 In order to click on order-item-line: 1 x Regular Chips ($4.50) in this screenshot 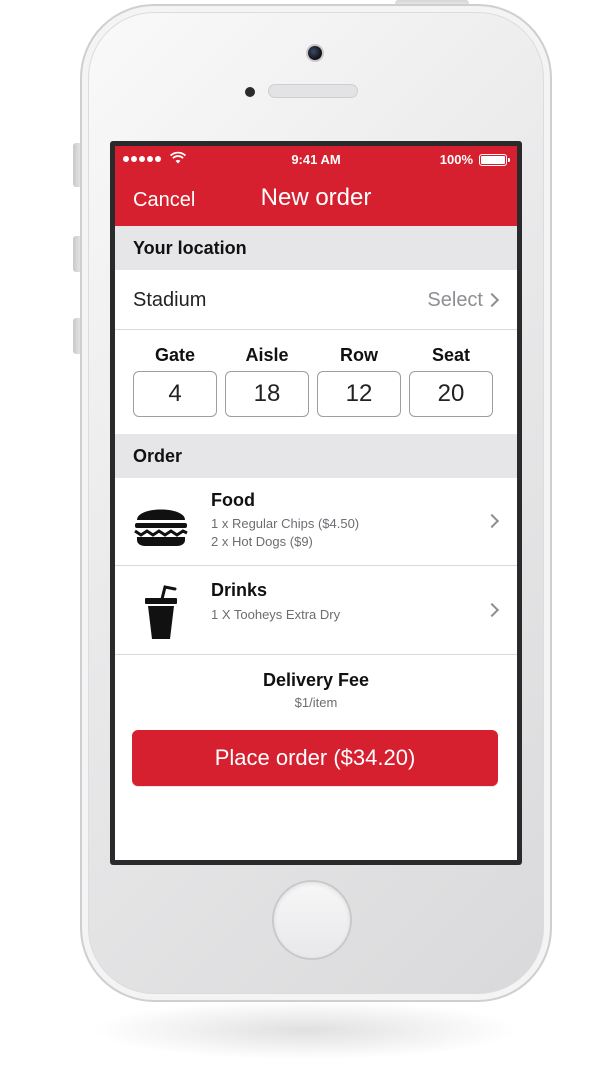, I will do `click(285, 523)`.